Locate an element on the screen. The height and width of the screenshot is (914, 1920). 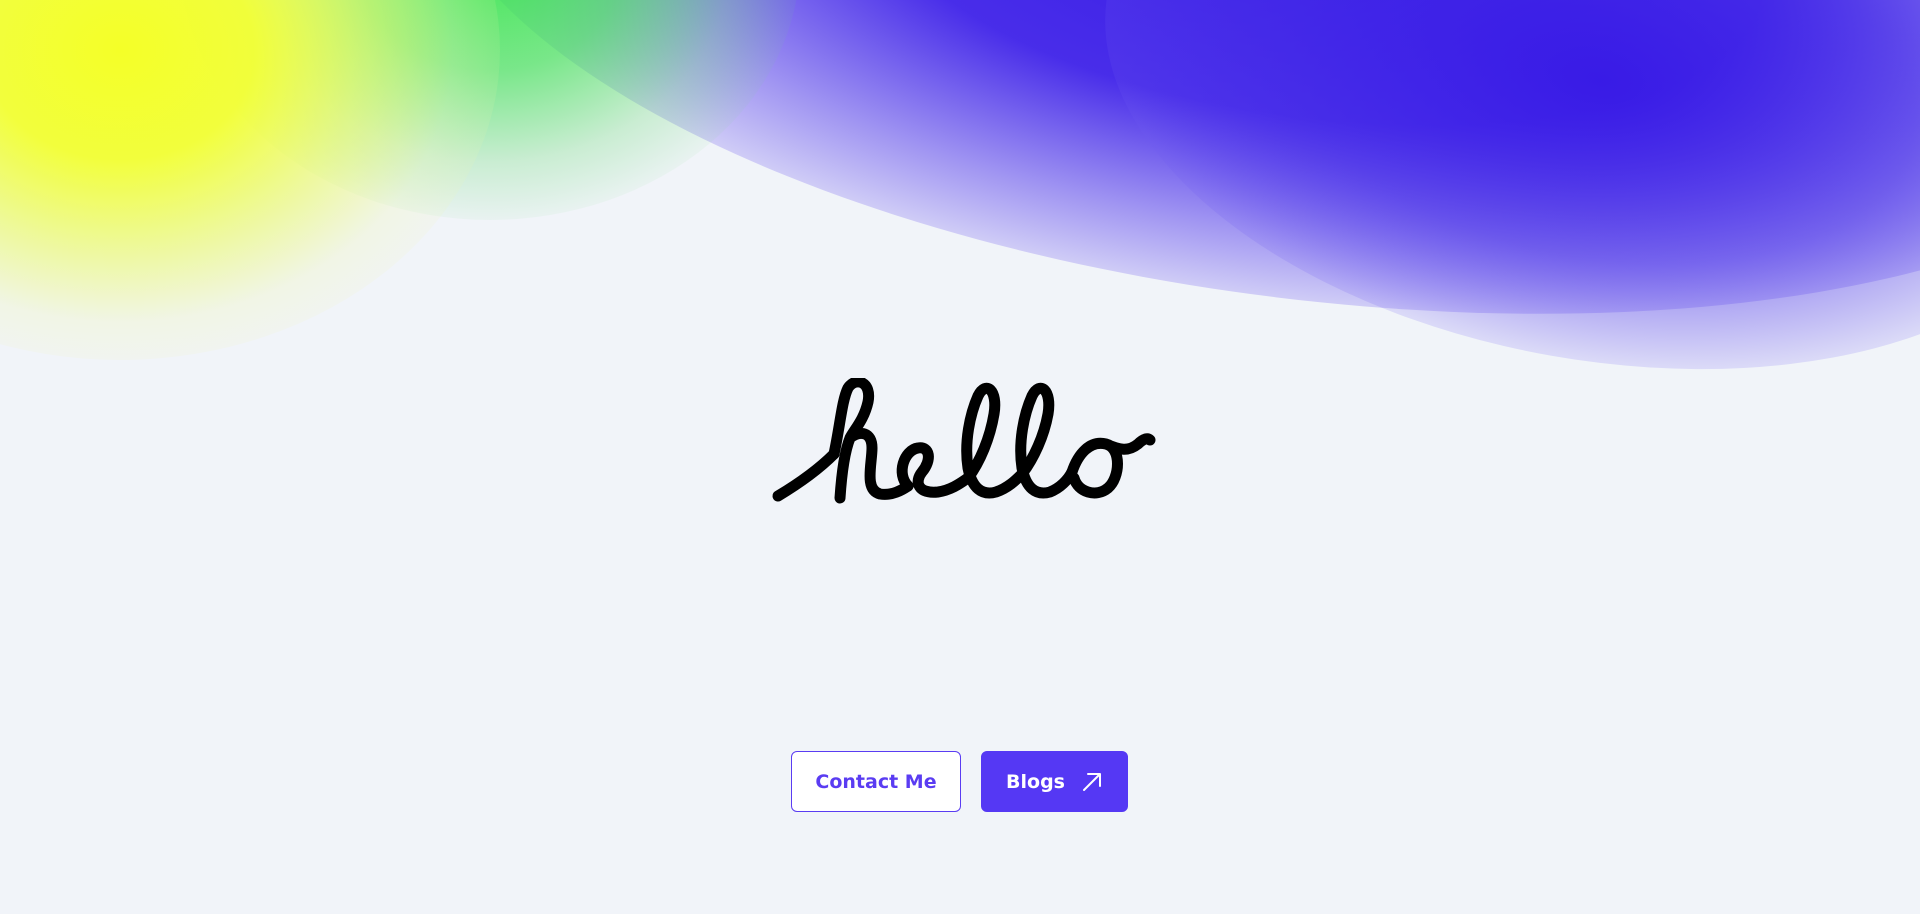
contact-me-label: Contact Me is located at coordinates (876, 781).